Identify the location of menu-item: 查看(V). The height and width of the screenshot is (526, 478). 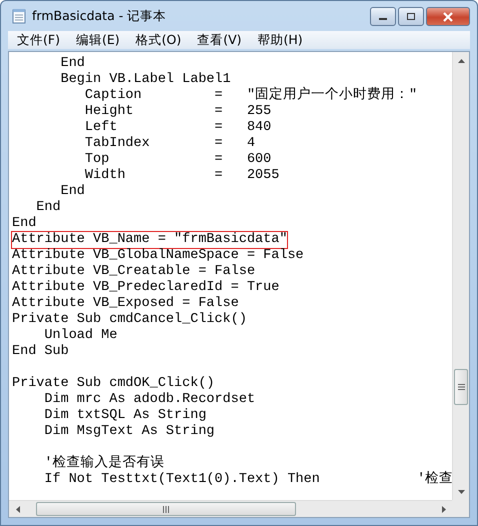
(219, 40).